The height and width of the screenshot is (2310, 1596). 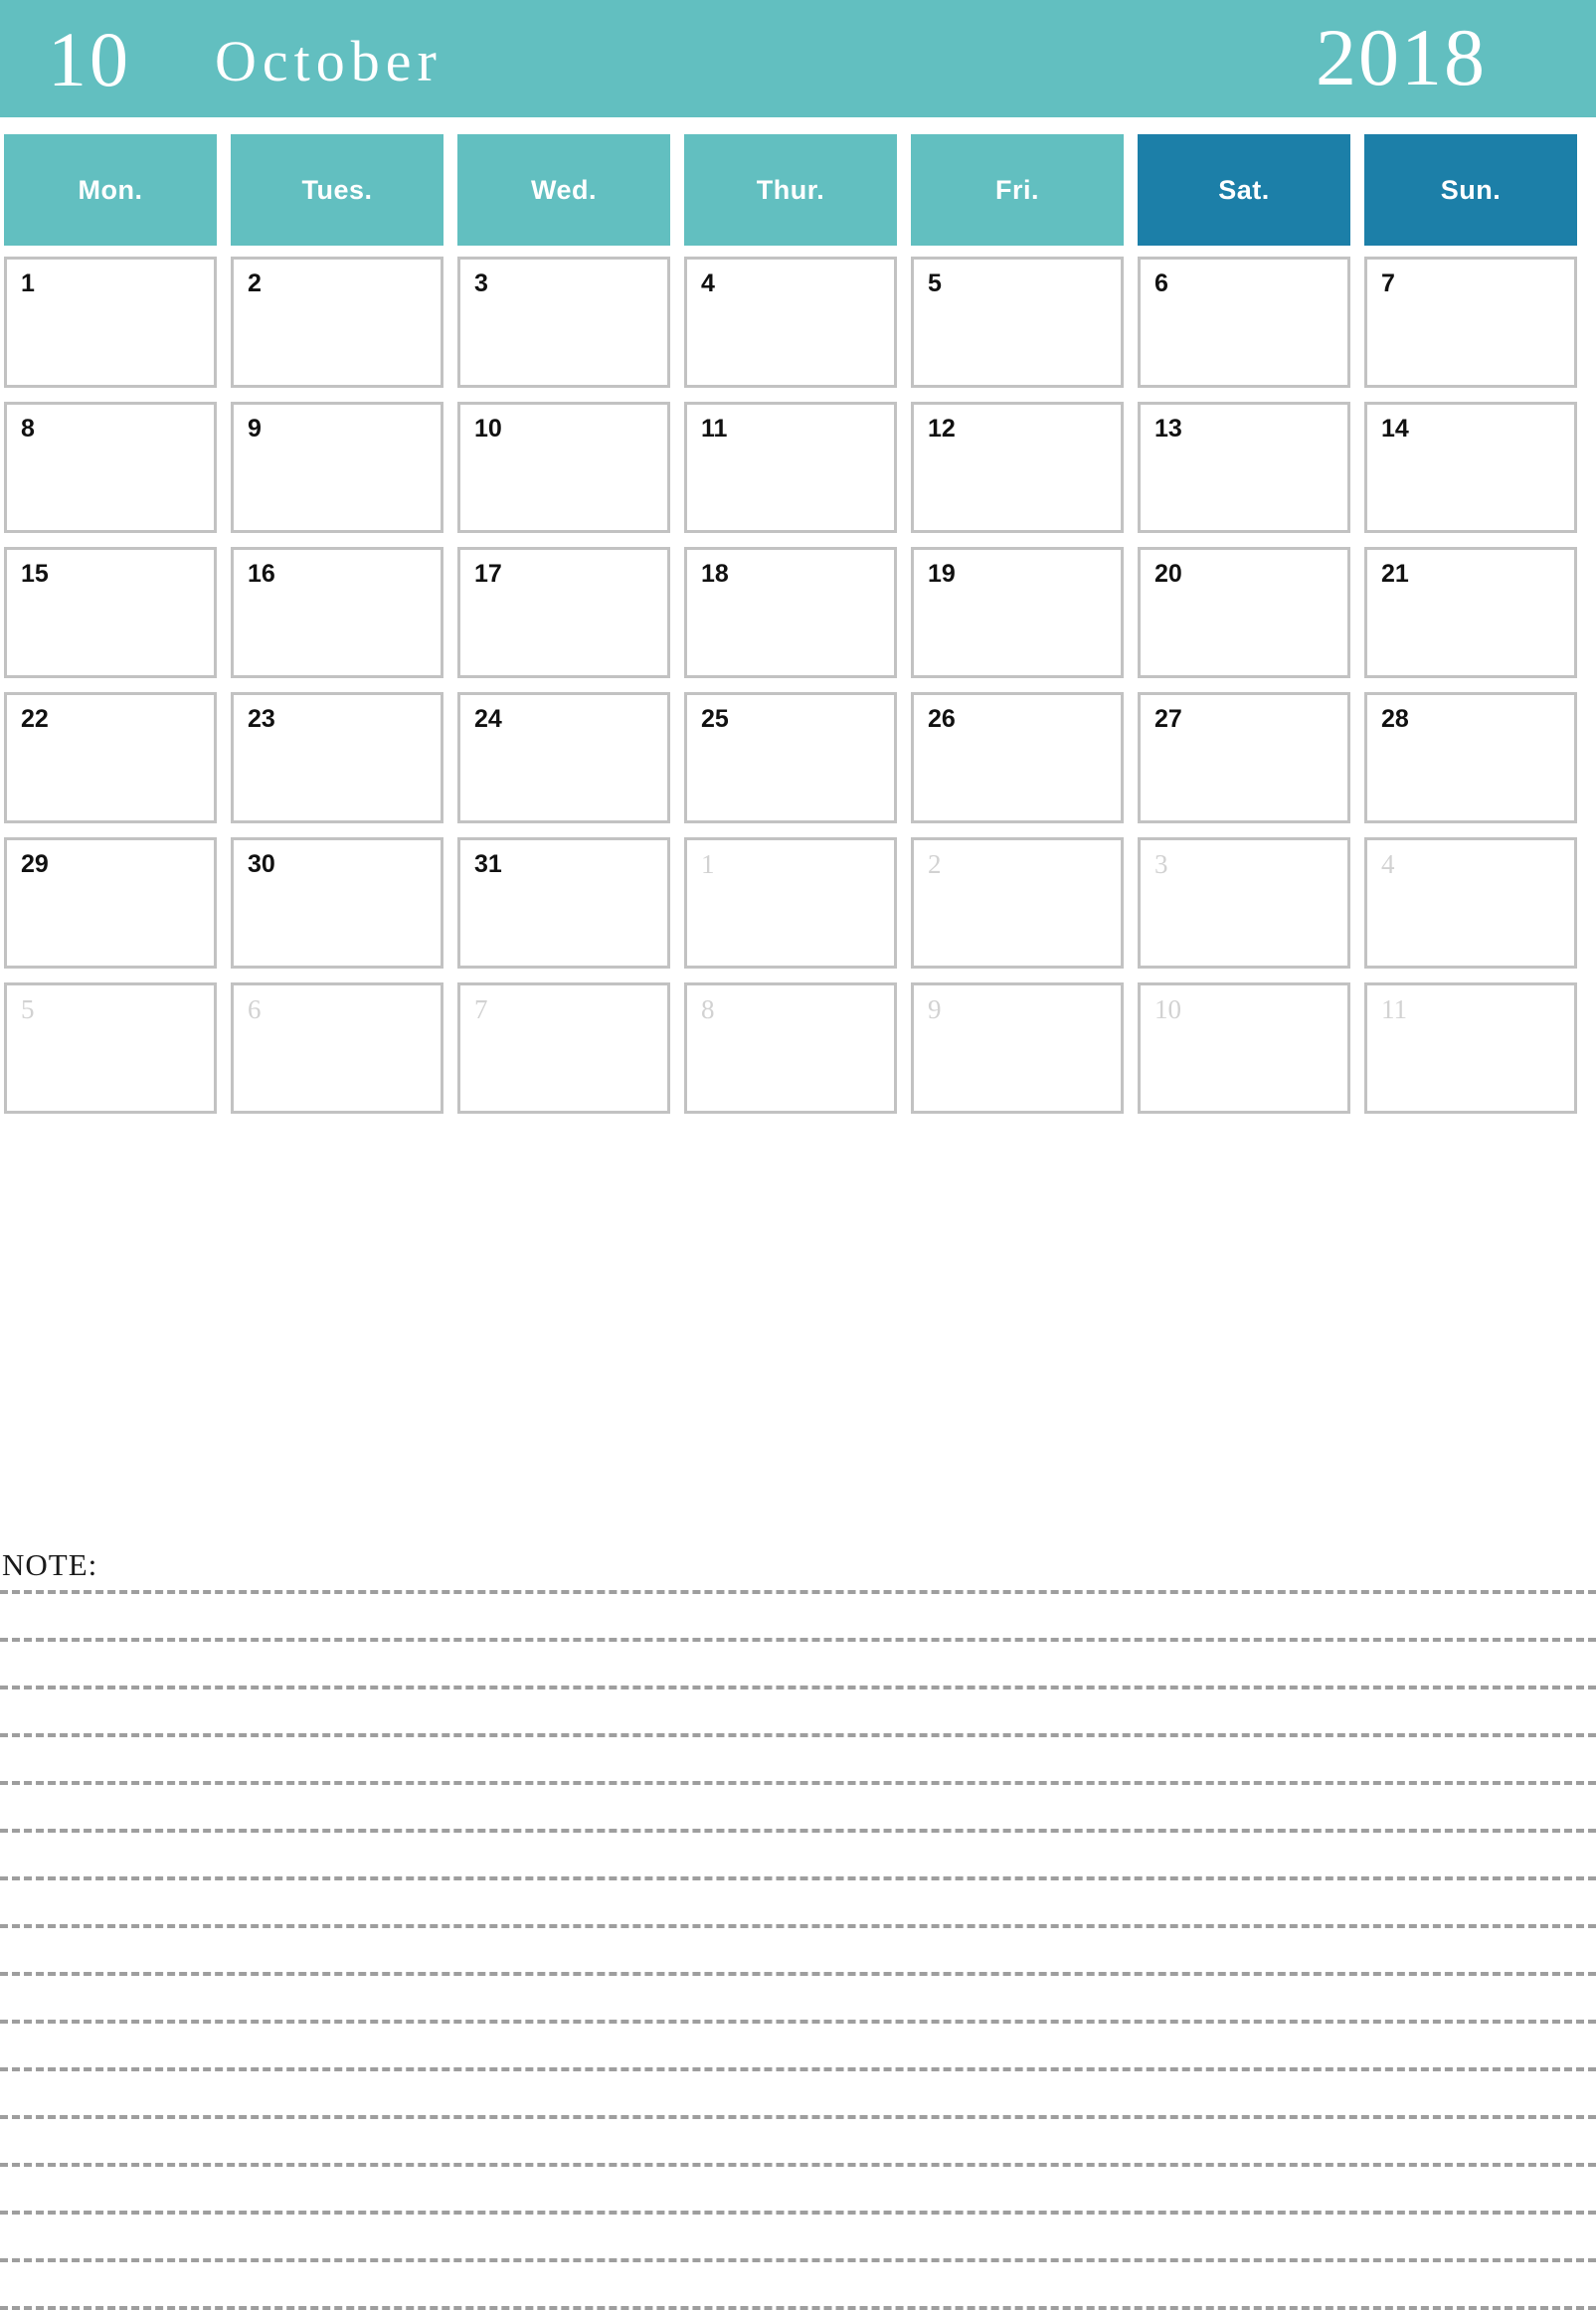 I want to click on date-cell: 19, so click(x=1018, y=613).